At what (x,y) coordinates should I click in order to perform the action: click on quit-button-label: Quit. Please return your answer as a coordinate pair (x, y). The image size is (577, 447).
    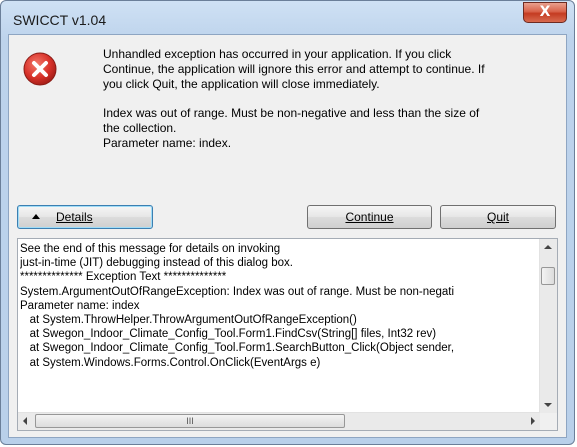
    Looking at the image, I should click on (497, 217).